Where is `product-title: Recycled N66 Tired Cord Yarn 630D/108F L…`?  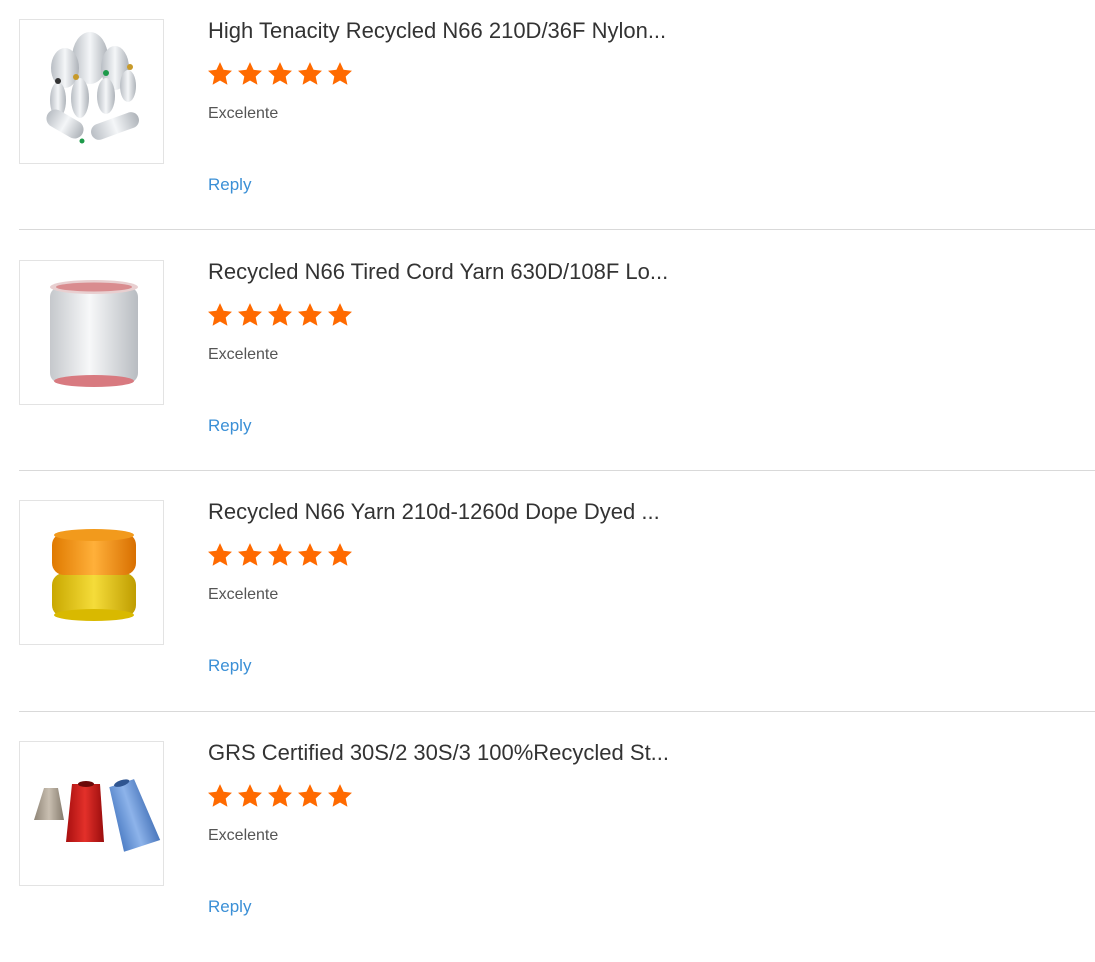
product-title: Recycled N66 Tired Cord Yarn 630D/108F L… is located at coordinates (438, 272).